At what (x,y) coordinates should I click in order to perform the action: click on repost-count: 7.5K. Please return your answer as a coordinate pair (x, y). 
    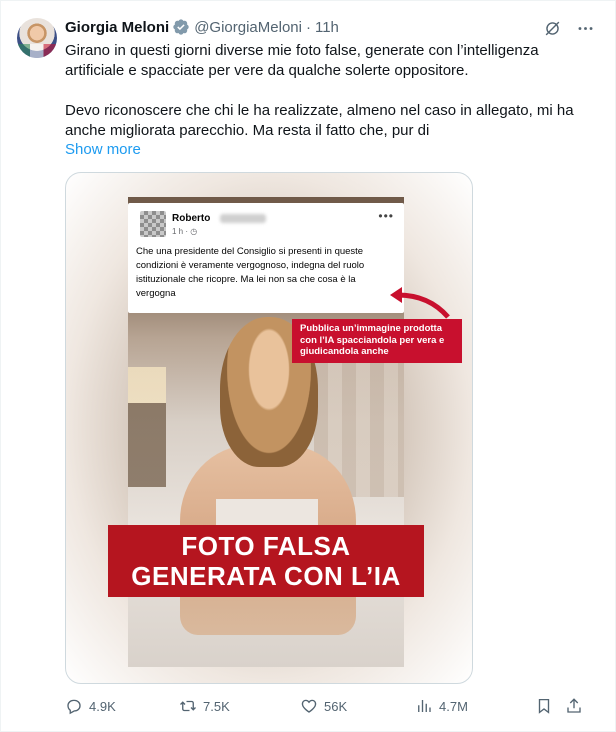
    Looking at the image, I should click on (216, 706).